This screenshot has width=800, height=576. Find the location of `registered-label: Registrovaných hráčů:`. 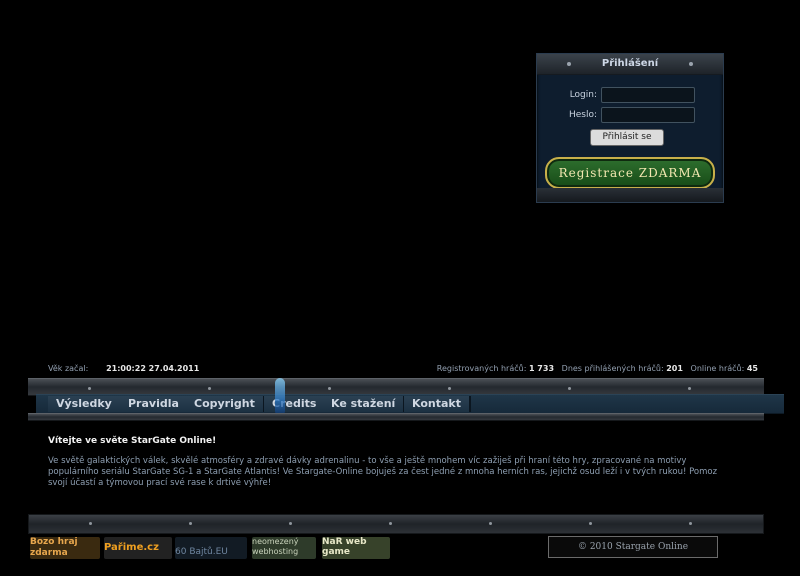

registered-label: Registrovaných hráčů: is located at coordinates (481, 368).